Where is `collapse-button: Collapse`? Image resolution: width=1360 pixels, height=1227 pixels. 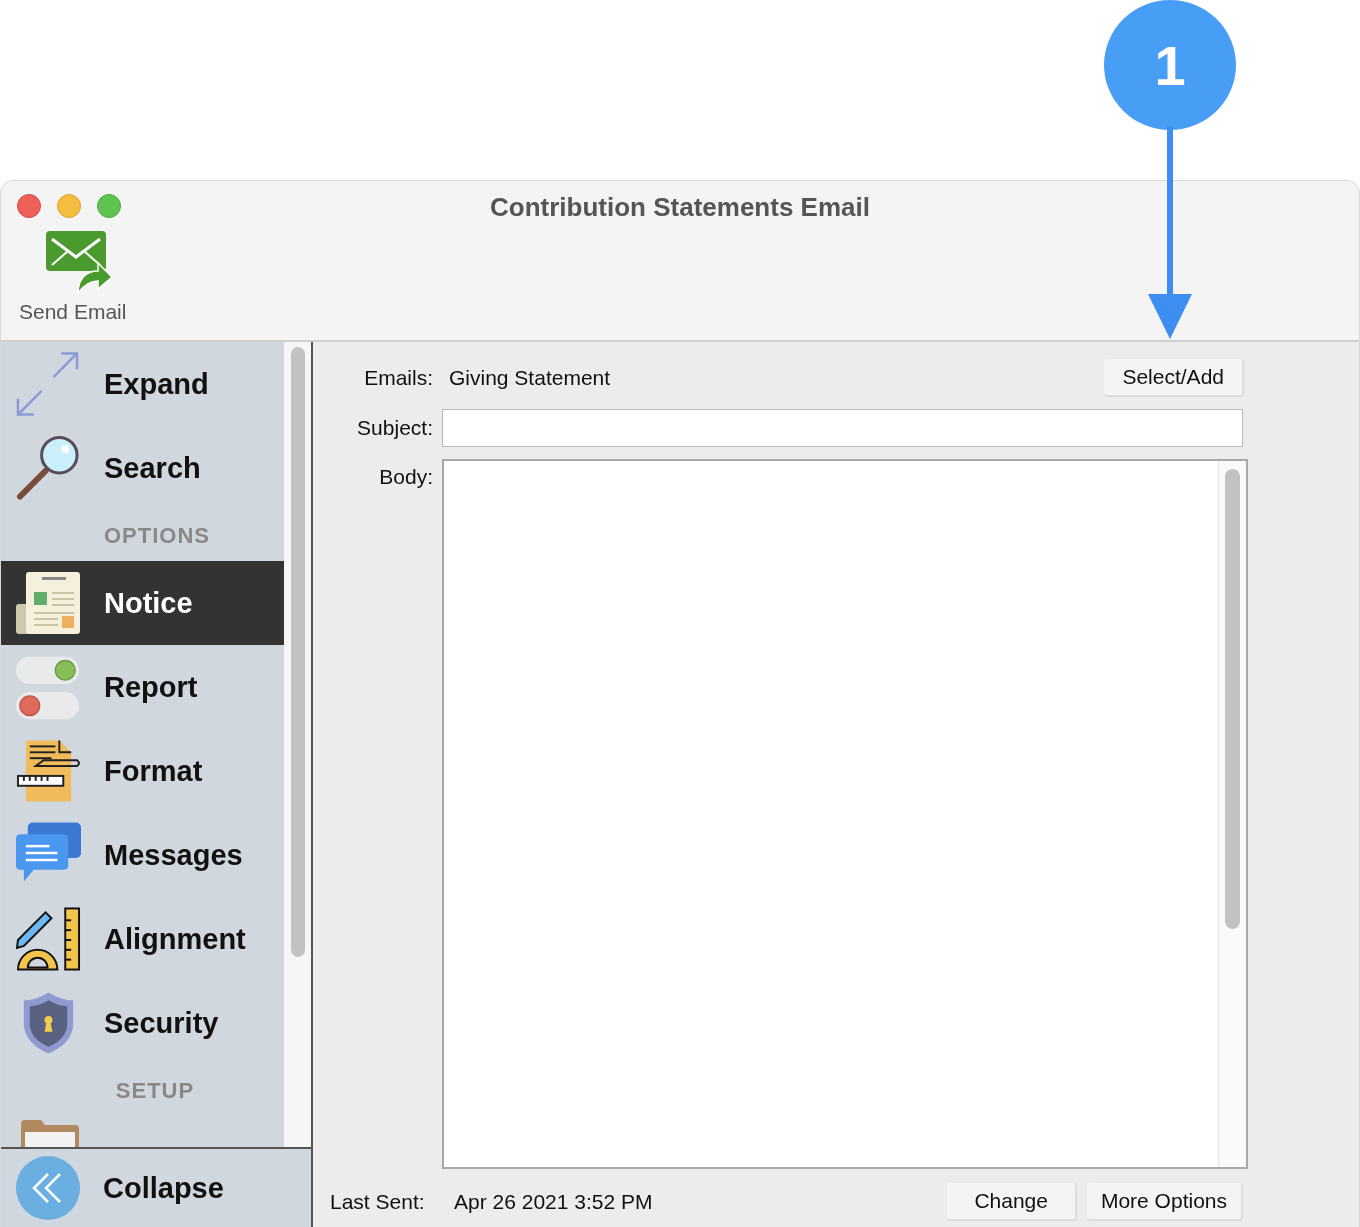 collapse-button: Collapse is located at coordinates (156, 1187).